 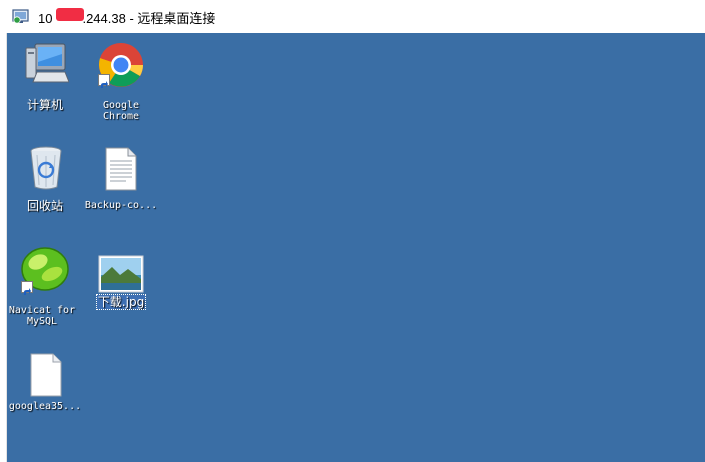 I want to click on desktop-icon-label-wrapper: 下载.jpg, so click(x=121, y=302).